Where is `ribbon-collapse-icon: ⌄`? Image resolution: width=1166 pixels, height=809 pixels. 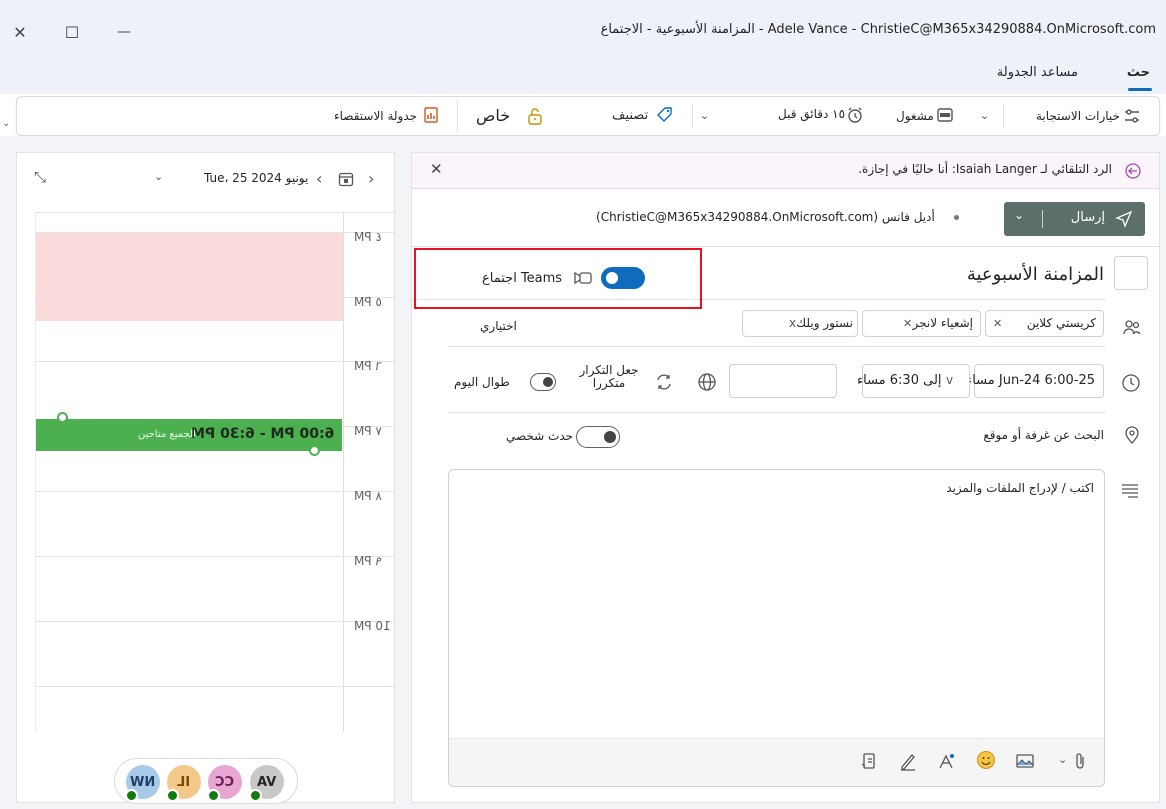 ribbon-collapse-icon: ⌄ is located at coordinates (6, 123).